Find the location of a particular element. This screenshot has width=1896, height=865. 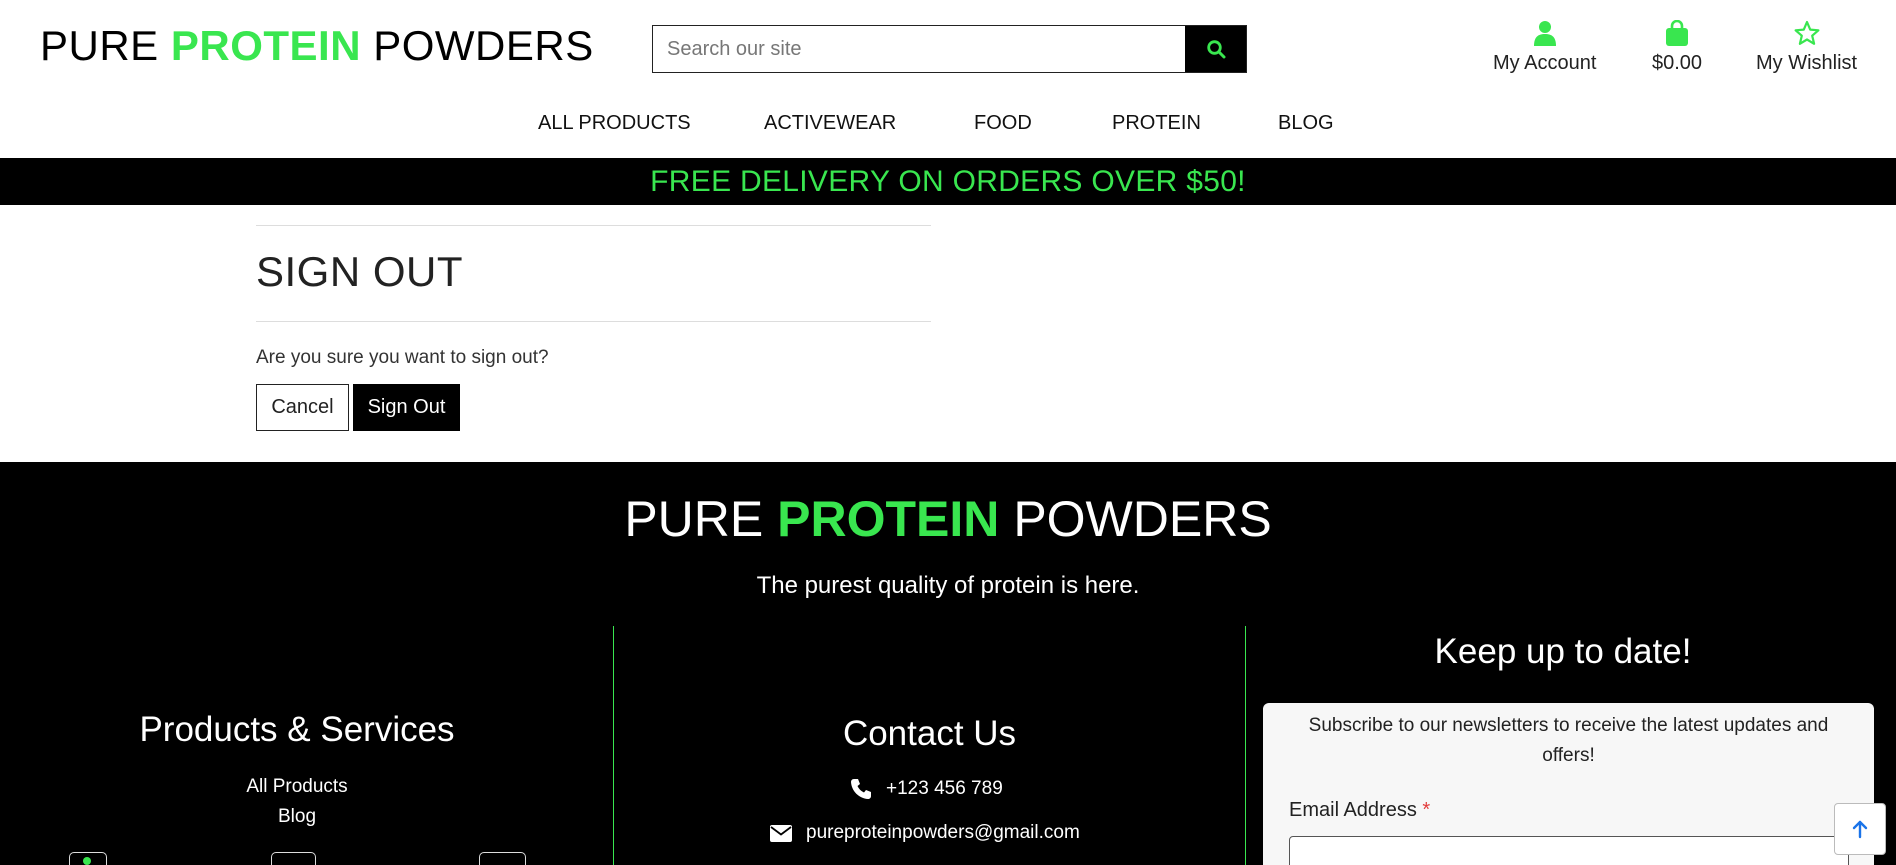

contact-email-text: pureproteinpowders@gmail.com is located at coordinates (943, 832).